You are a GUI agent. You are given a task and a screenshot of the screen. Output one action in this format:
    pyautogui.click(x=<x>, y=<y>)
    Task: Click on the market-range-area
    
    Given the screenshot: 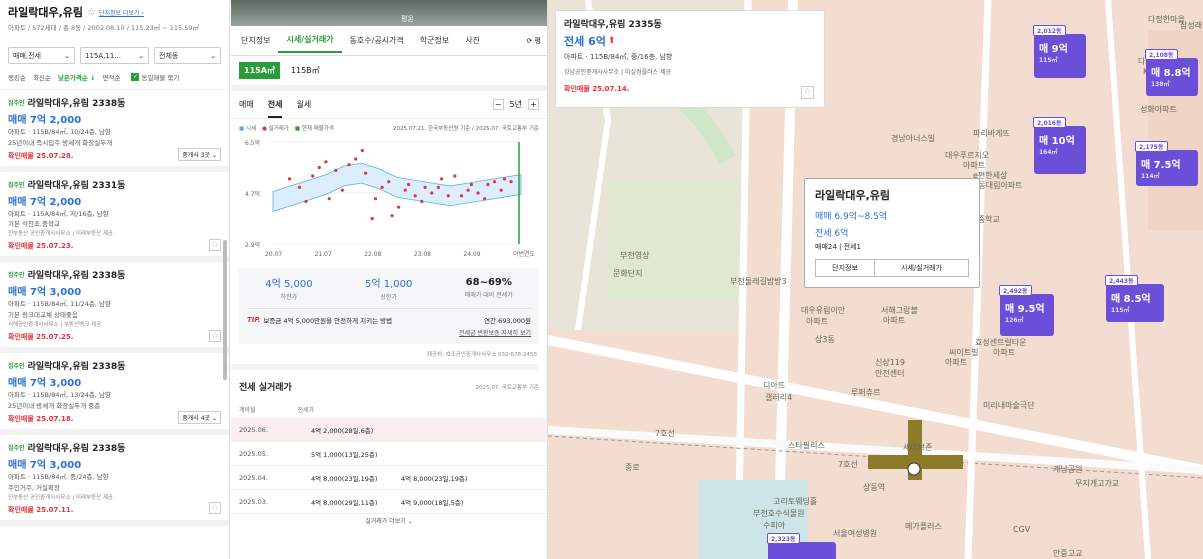 What is the action you would take?
    pyautogui.click(x=397, y=187)
    